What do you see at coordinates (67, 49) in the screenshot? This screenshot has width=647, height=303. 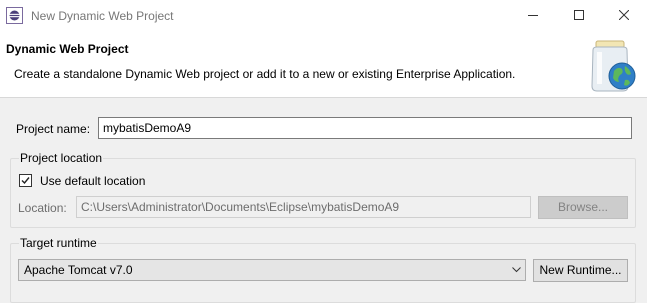 I see `page-title: Dynamic Web Project` at bounding box center [67, 49].